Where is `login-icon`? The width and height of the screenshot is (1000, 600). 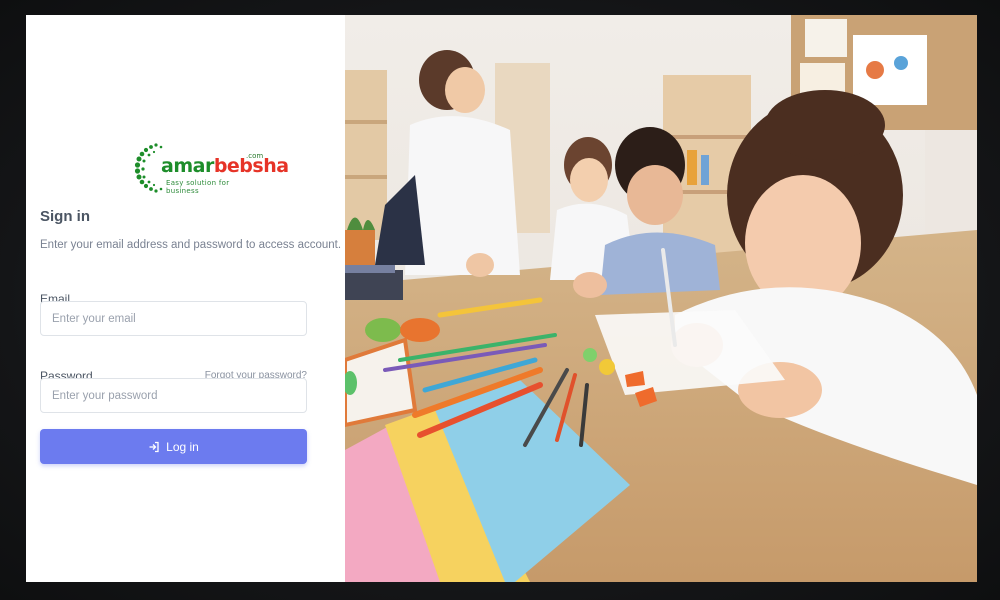
login-icon is located at coordinates (154, 446).